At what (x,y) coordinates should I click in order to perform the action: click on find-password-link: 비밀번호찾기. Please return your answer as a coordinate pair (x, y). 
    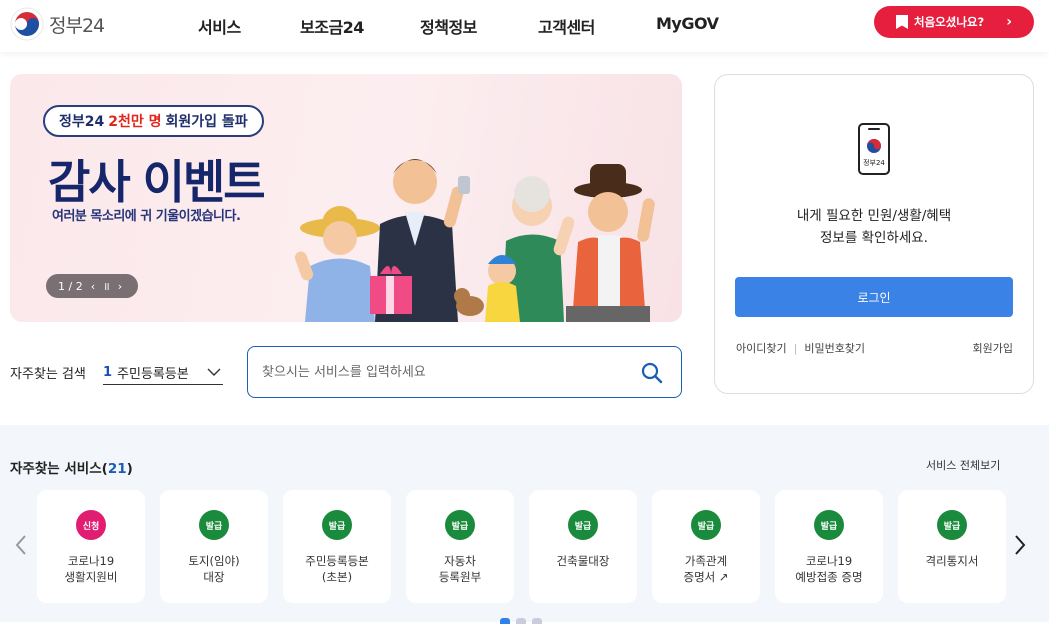
    Looking at the image, I should click on (834, 348).